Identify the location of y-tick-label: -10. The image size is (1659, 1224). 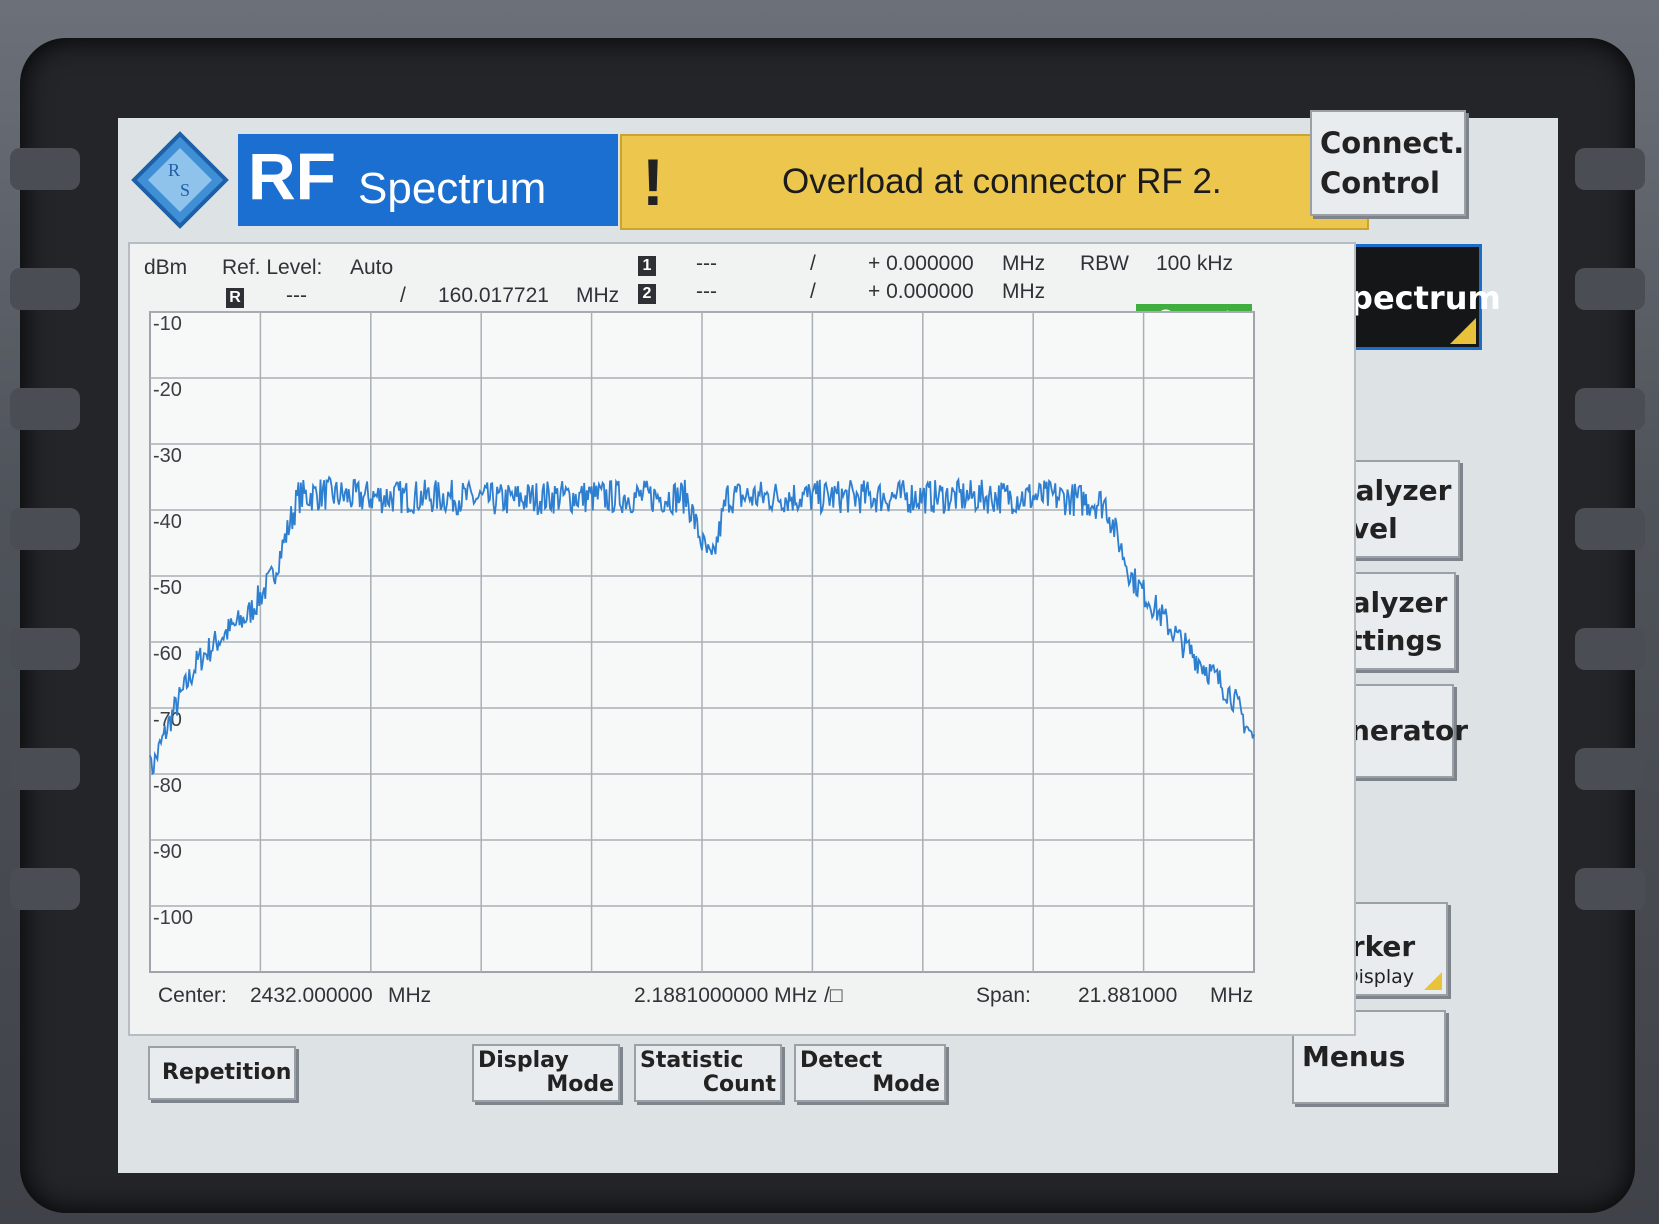
(167, 324).